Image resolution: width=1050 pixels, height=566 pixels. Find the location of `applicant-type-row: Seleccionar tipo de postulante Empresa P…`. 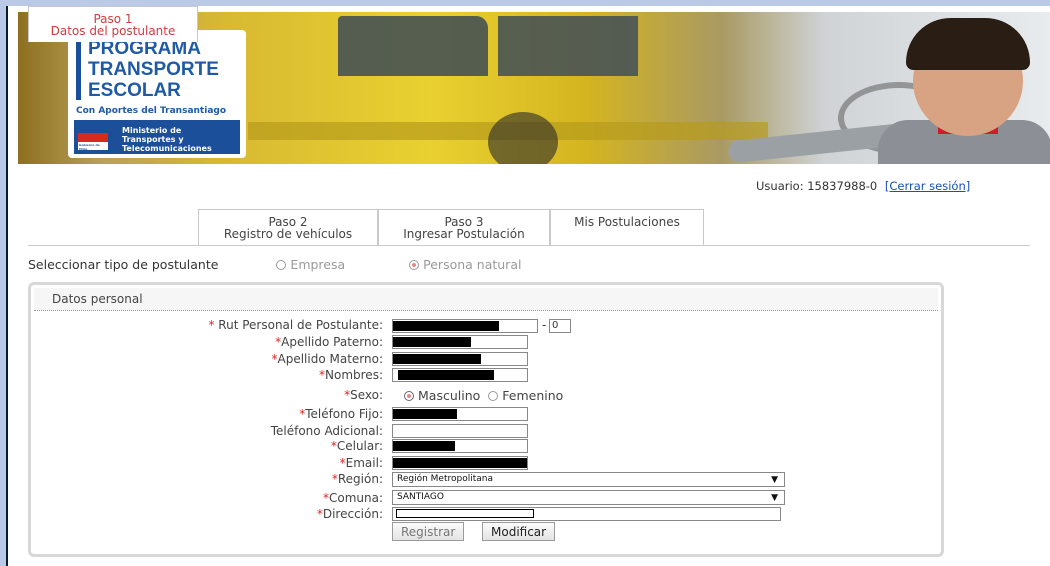

applicant-type-row: Seleccionar tipo de postulante Empresa P… is located at coordinates (274, 264).